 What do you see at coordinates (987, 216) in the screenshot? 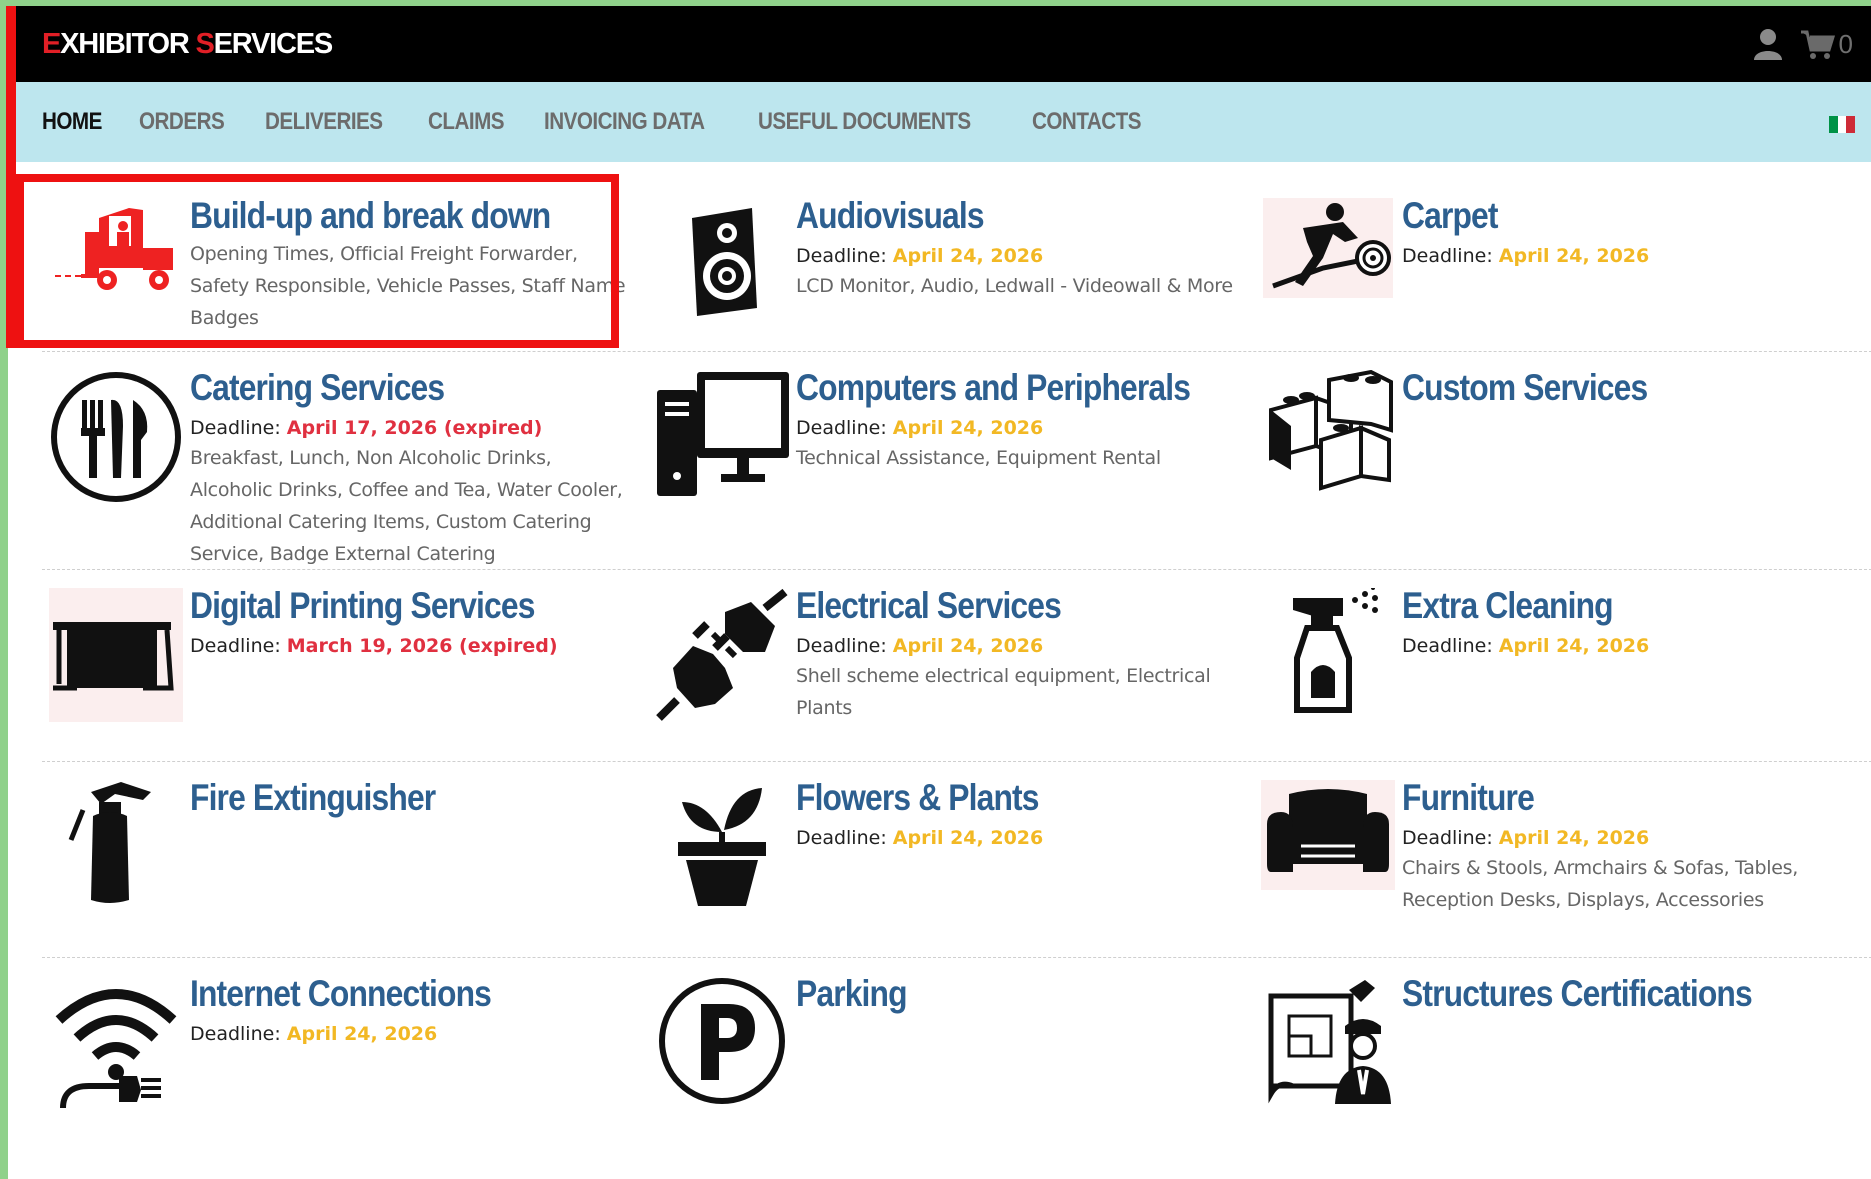
I see `service-title: Audiovisuals` at bounding box center [987, 216].